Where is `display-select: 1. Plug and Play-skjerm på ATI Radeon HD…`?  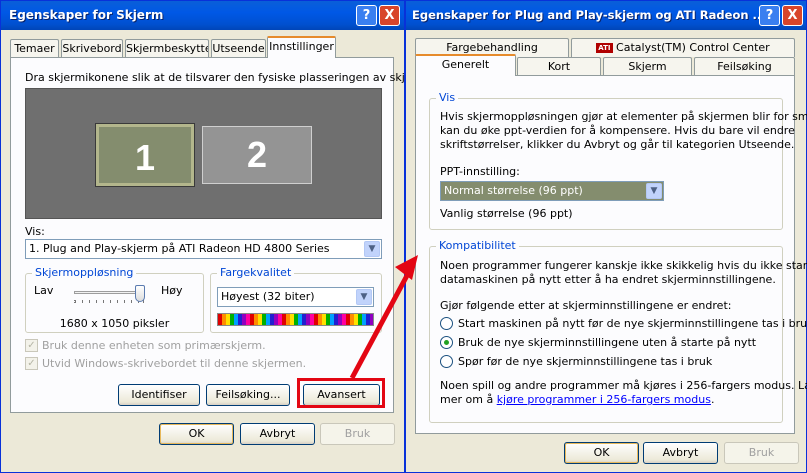
display-select: 1. Plug and Play-skjerm på ATI Radeon HD… is located at coordinates (203, 249).